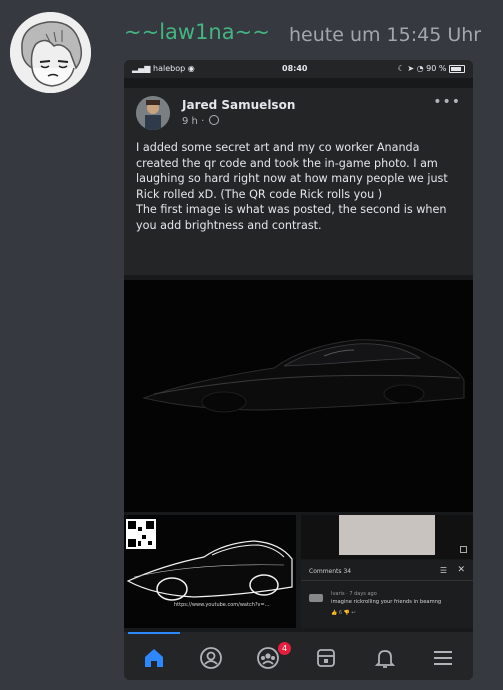 The width and height of the screenshot is (503, 690). Describe the element at coordinates (447, 102) in the screenshot. I see `more-options-icon: •••` at that location.